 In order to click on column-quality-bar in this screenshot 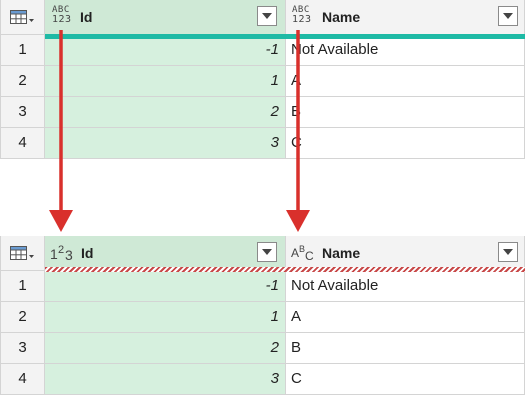, I will do `click(285, 36)`.